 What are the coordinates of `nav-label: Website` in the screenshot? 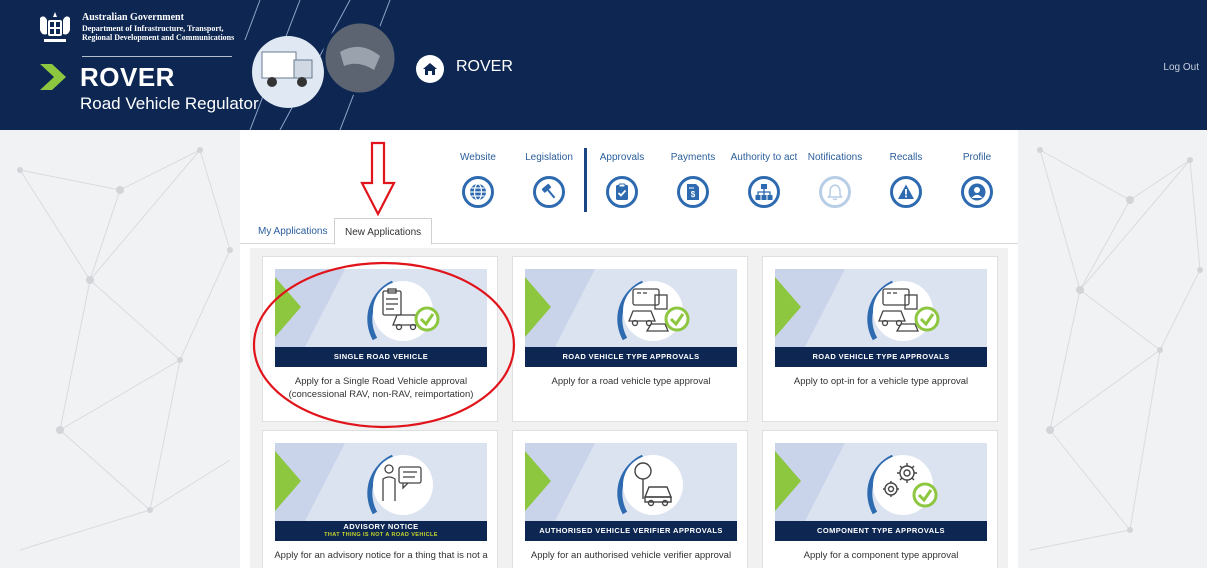 It's located at (478, 157).